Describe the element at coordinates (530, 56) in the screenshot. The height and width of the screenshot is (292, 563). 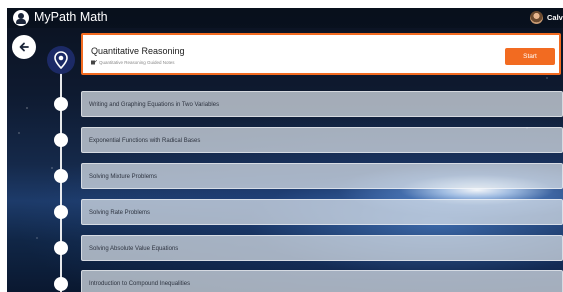
I see `start-button: Start` at that location.